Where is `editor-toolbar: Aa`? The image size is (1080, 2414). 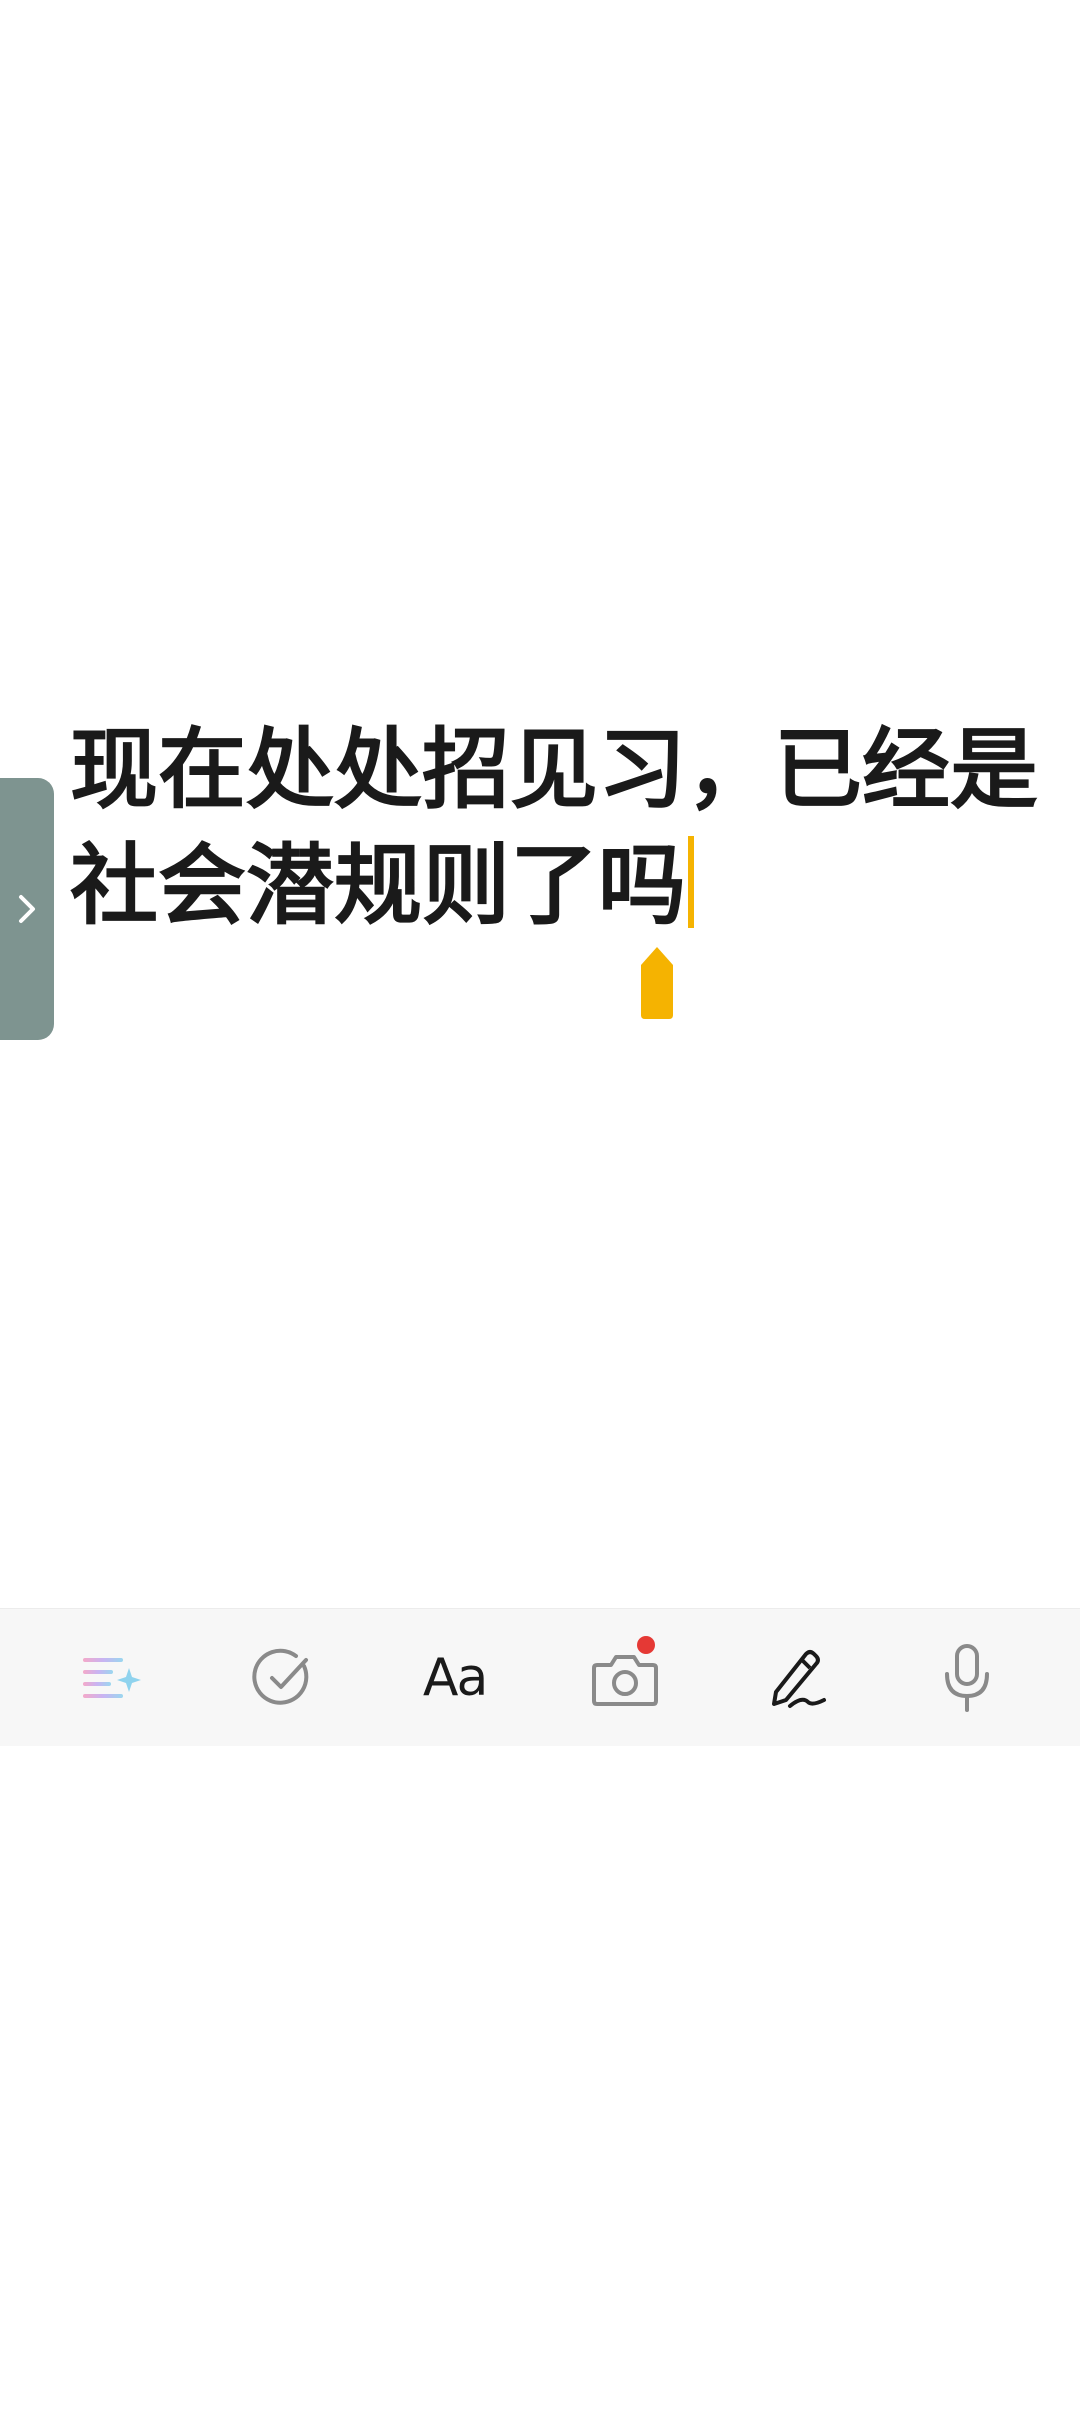
editor-toolbar: Aa is located at coordinates (540, 1677).